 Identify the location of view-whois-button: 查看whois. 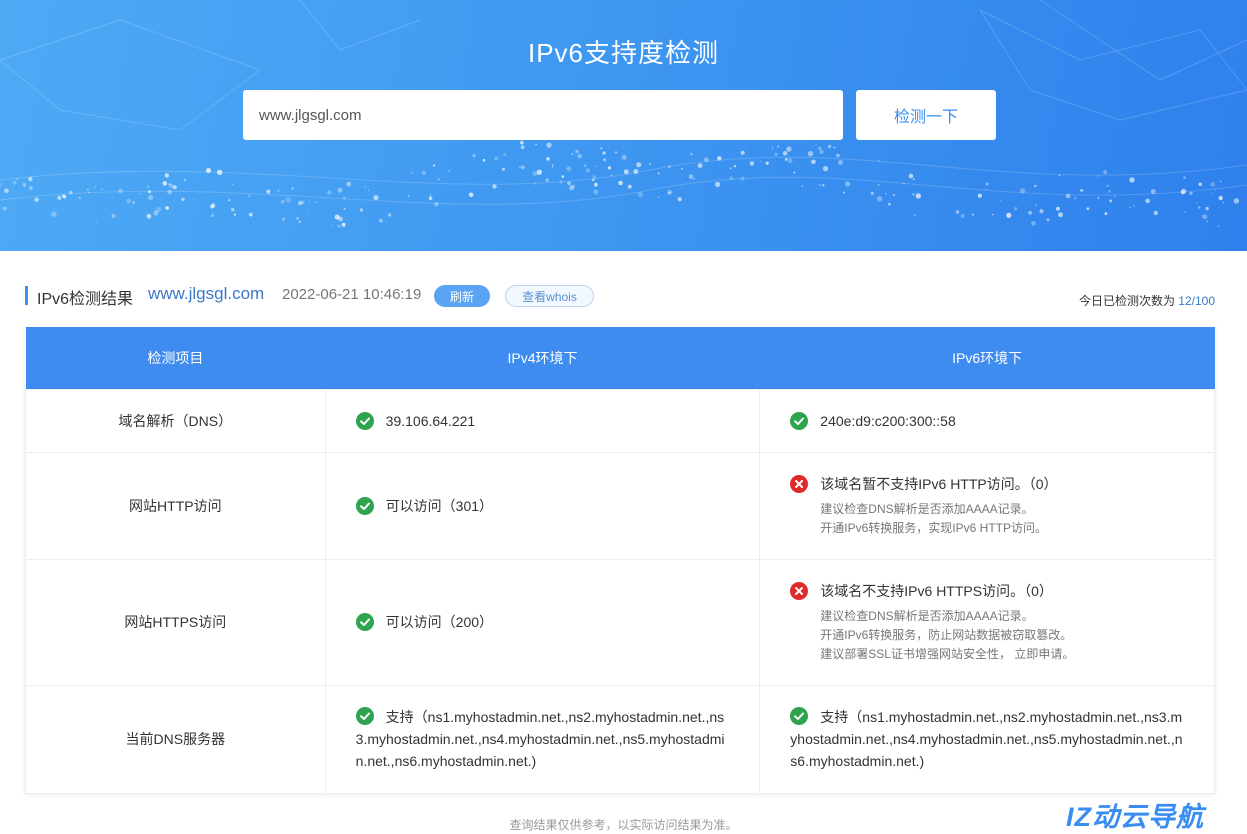
(549, 296).